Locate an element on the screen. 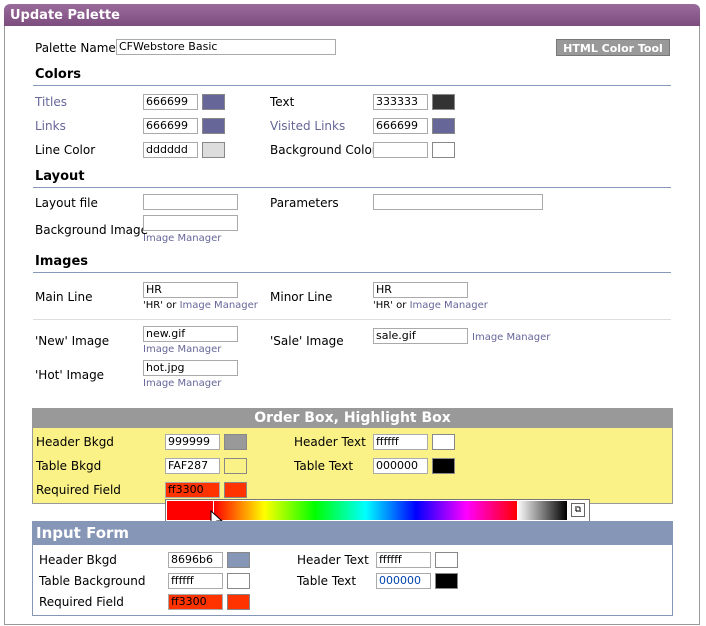  order-header-bkgd-label: Header Bkgd is located at coordinates (75, 442).